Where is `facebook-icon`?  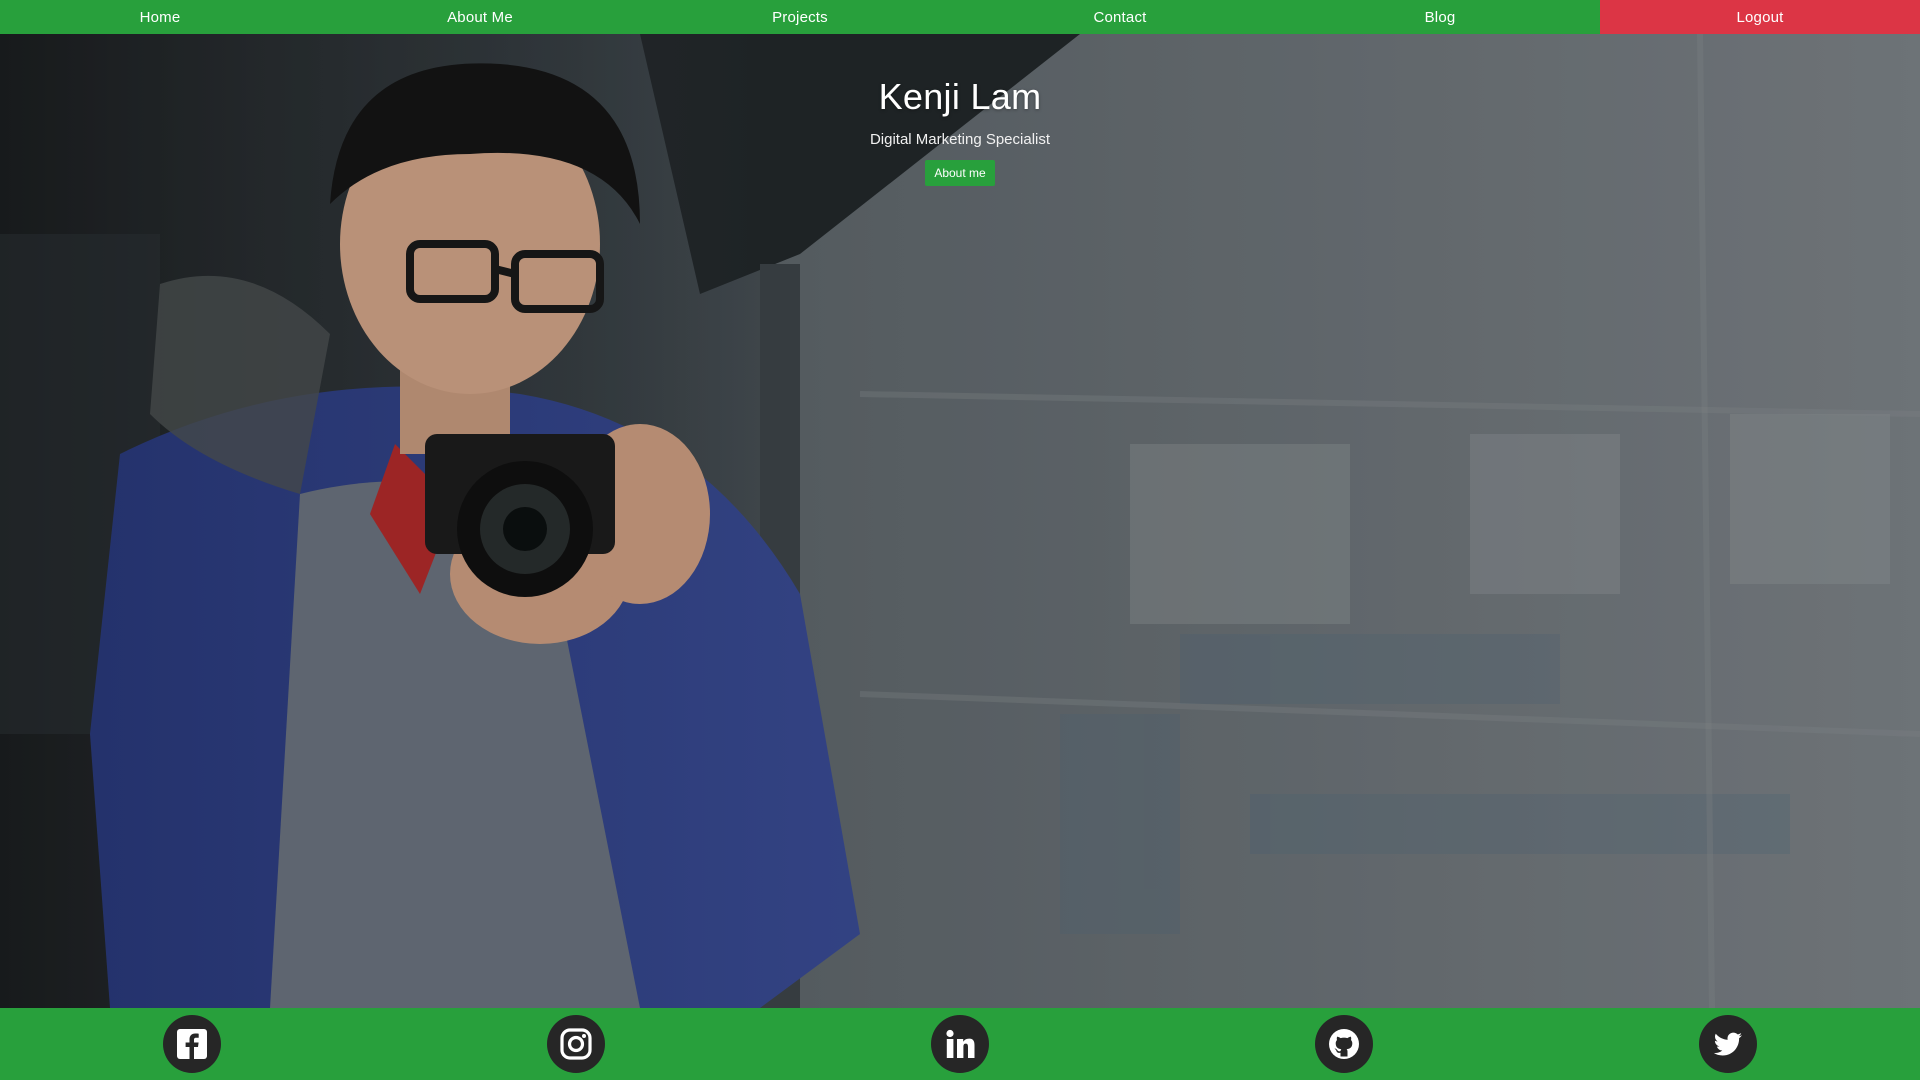 facebook-icon is located at coordinates (192, 1044).